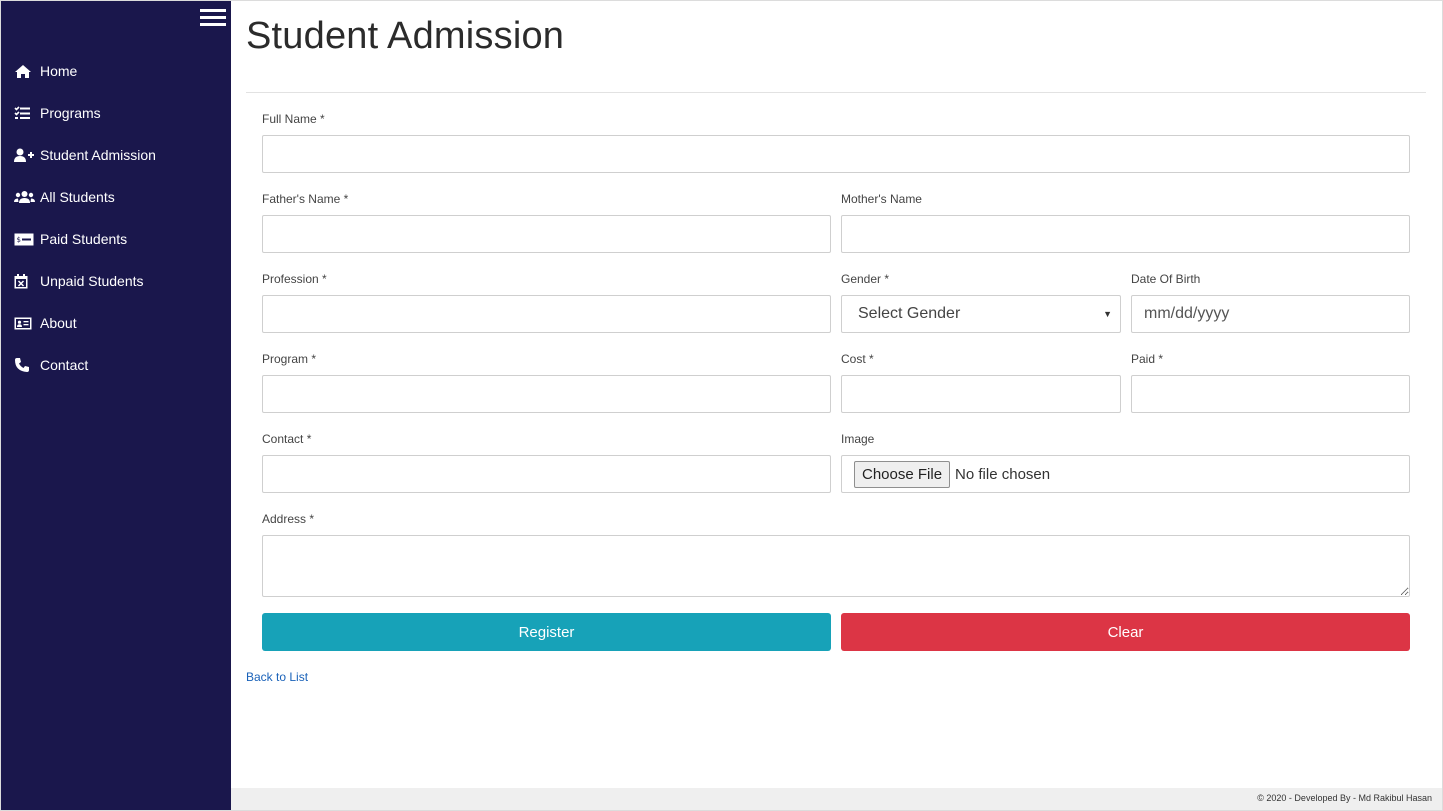 Image resolution: width=1443 pixels, height=811 pixels. What do you see at coordinates (116, 71) in the screenshot?
I see `sidebar-item-home: Home` at bounding box center [116, 71].